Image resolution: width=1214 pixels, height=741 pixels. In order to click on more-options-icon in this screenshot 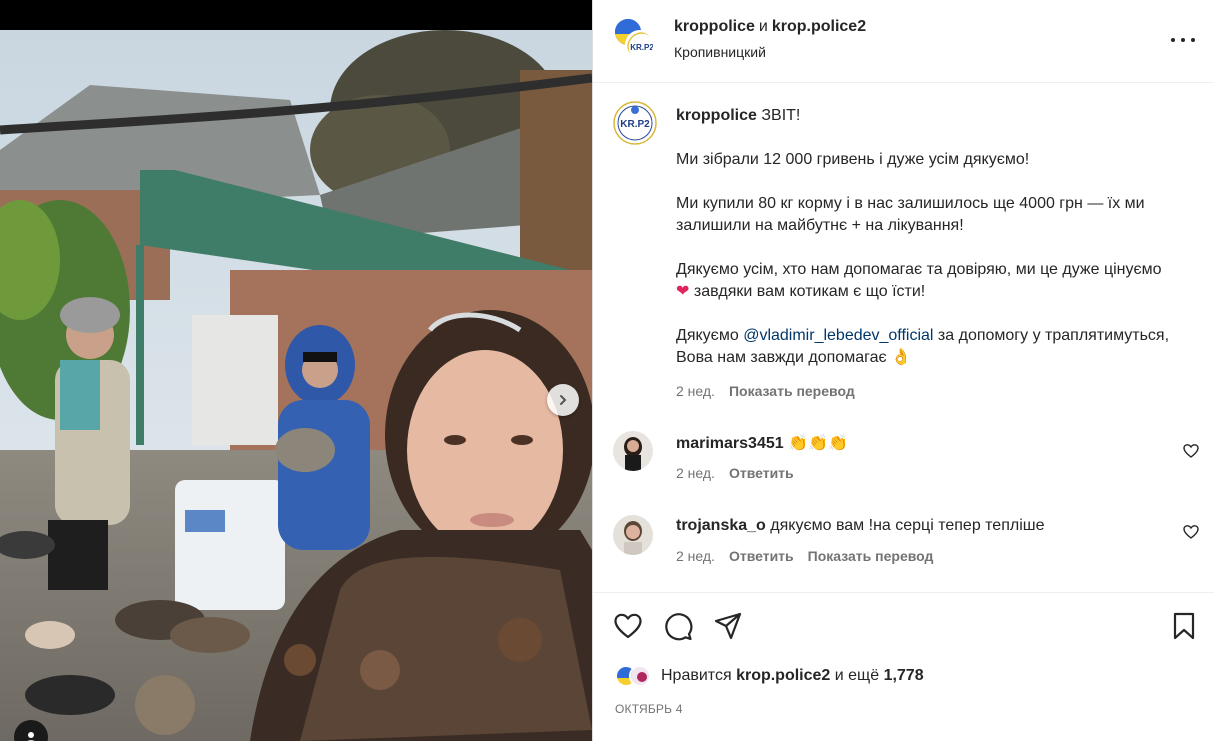, I will do `click(1173, 40)`.